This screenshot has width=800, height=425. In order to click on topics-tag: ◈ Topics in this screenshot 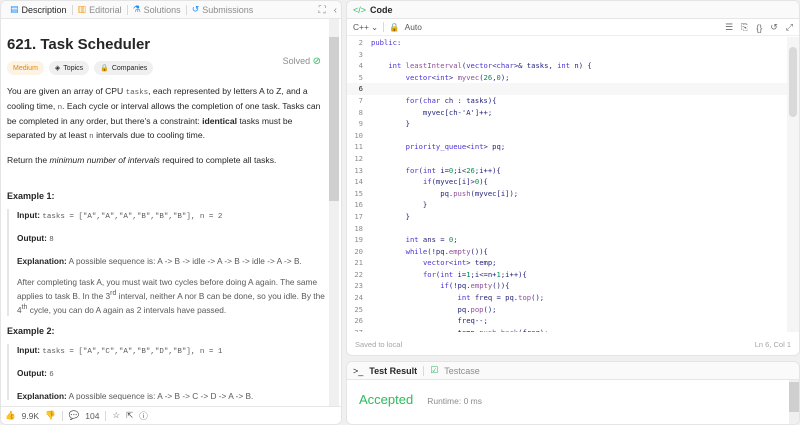, I will do `click(69, 68)`.